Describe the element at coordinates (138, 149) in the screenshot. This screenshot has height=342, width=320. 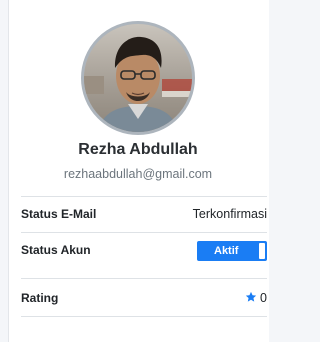
I see `profile-name: Rezha Abdullah` at that location.